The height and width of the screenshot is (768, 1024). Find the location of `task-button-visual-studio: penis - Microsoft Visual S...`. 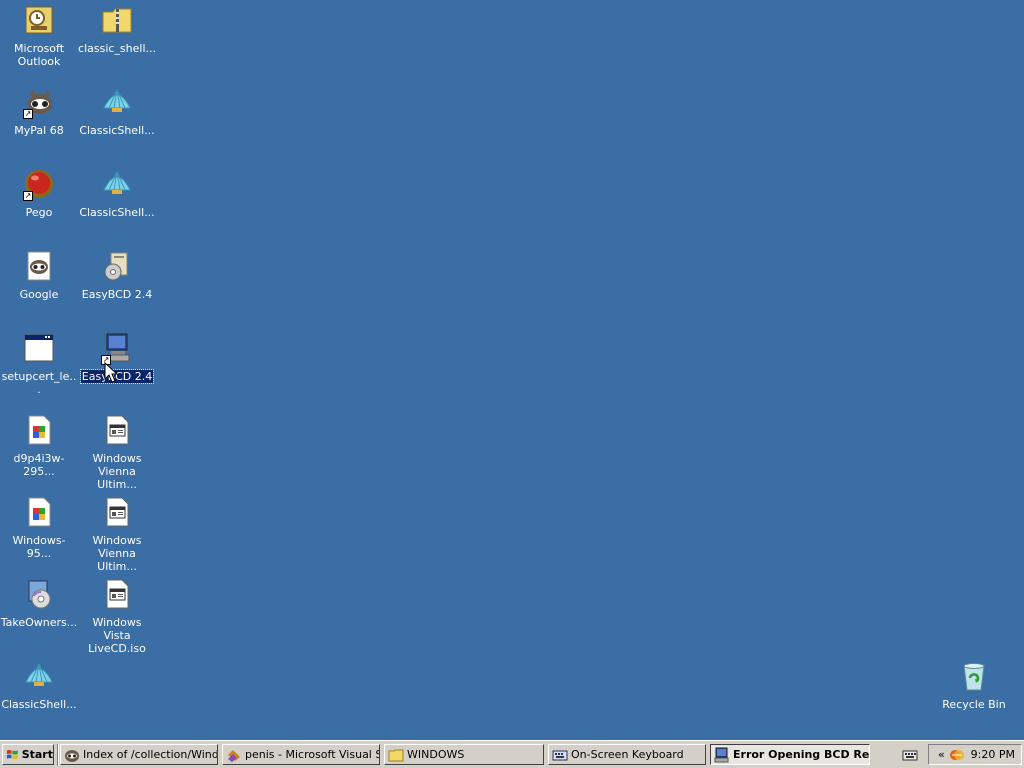

task-button-visual-studio: penis - Microsoft Visual S... is located at coordinates (301, 754).